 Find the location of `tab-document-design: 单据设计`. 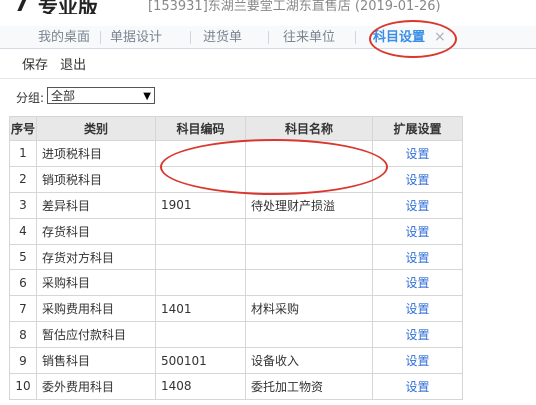

tab-document-design: 单据设计 is located at coordinates (136, 38).